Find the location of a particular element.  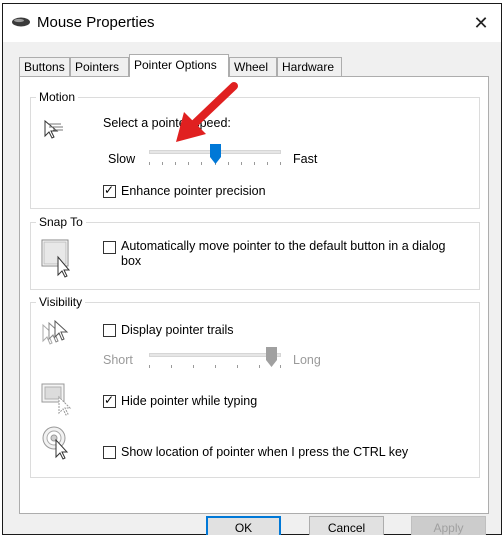

hide-while-typing-label: Hide pointer while typing is located at coordinates (189, 401).